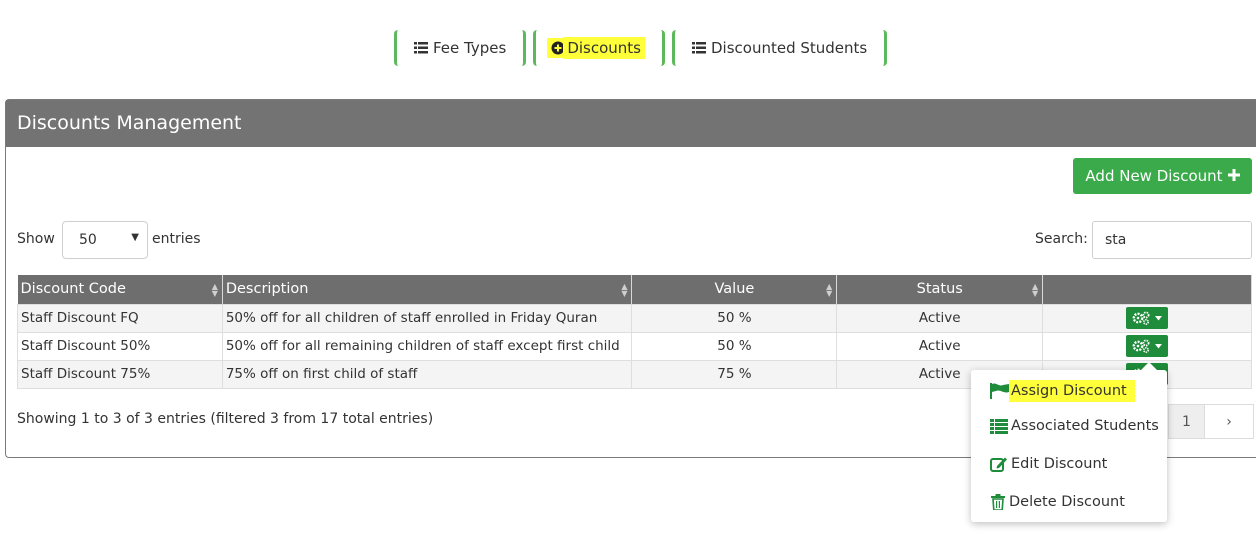 The width and height of the screenshot is (1256, 547). I want to click on plus-icon, so click(1233, 176).